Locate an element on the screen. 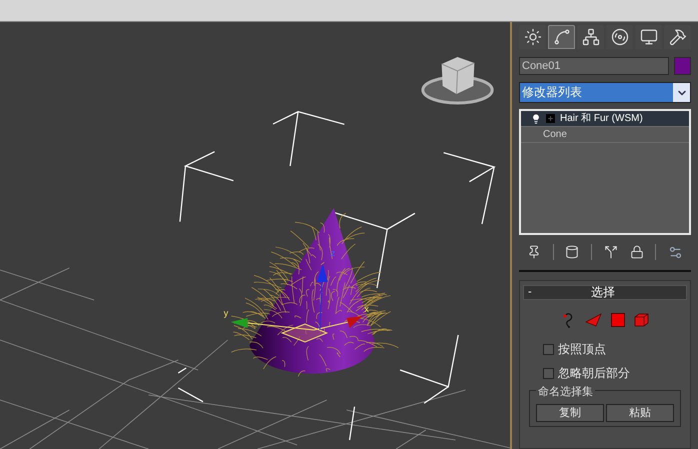 The image size is (698, 449). modifier-stack-item: Hair 和 Fur (WSM) is located at coordinates (605, 119).